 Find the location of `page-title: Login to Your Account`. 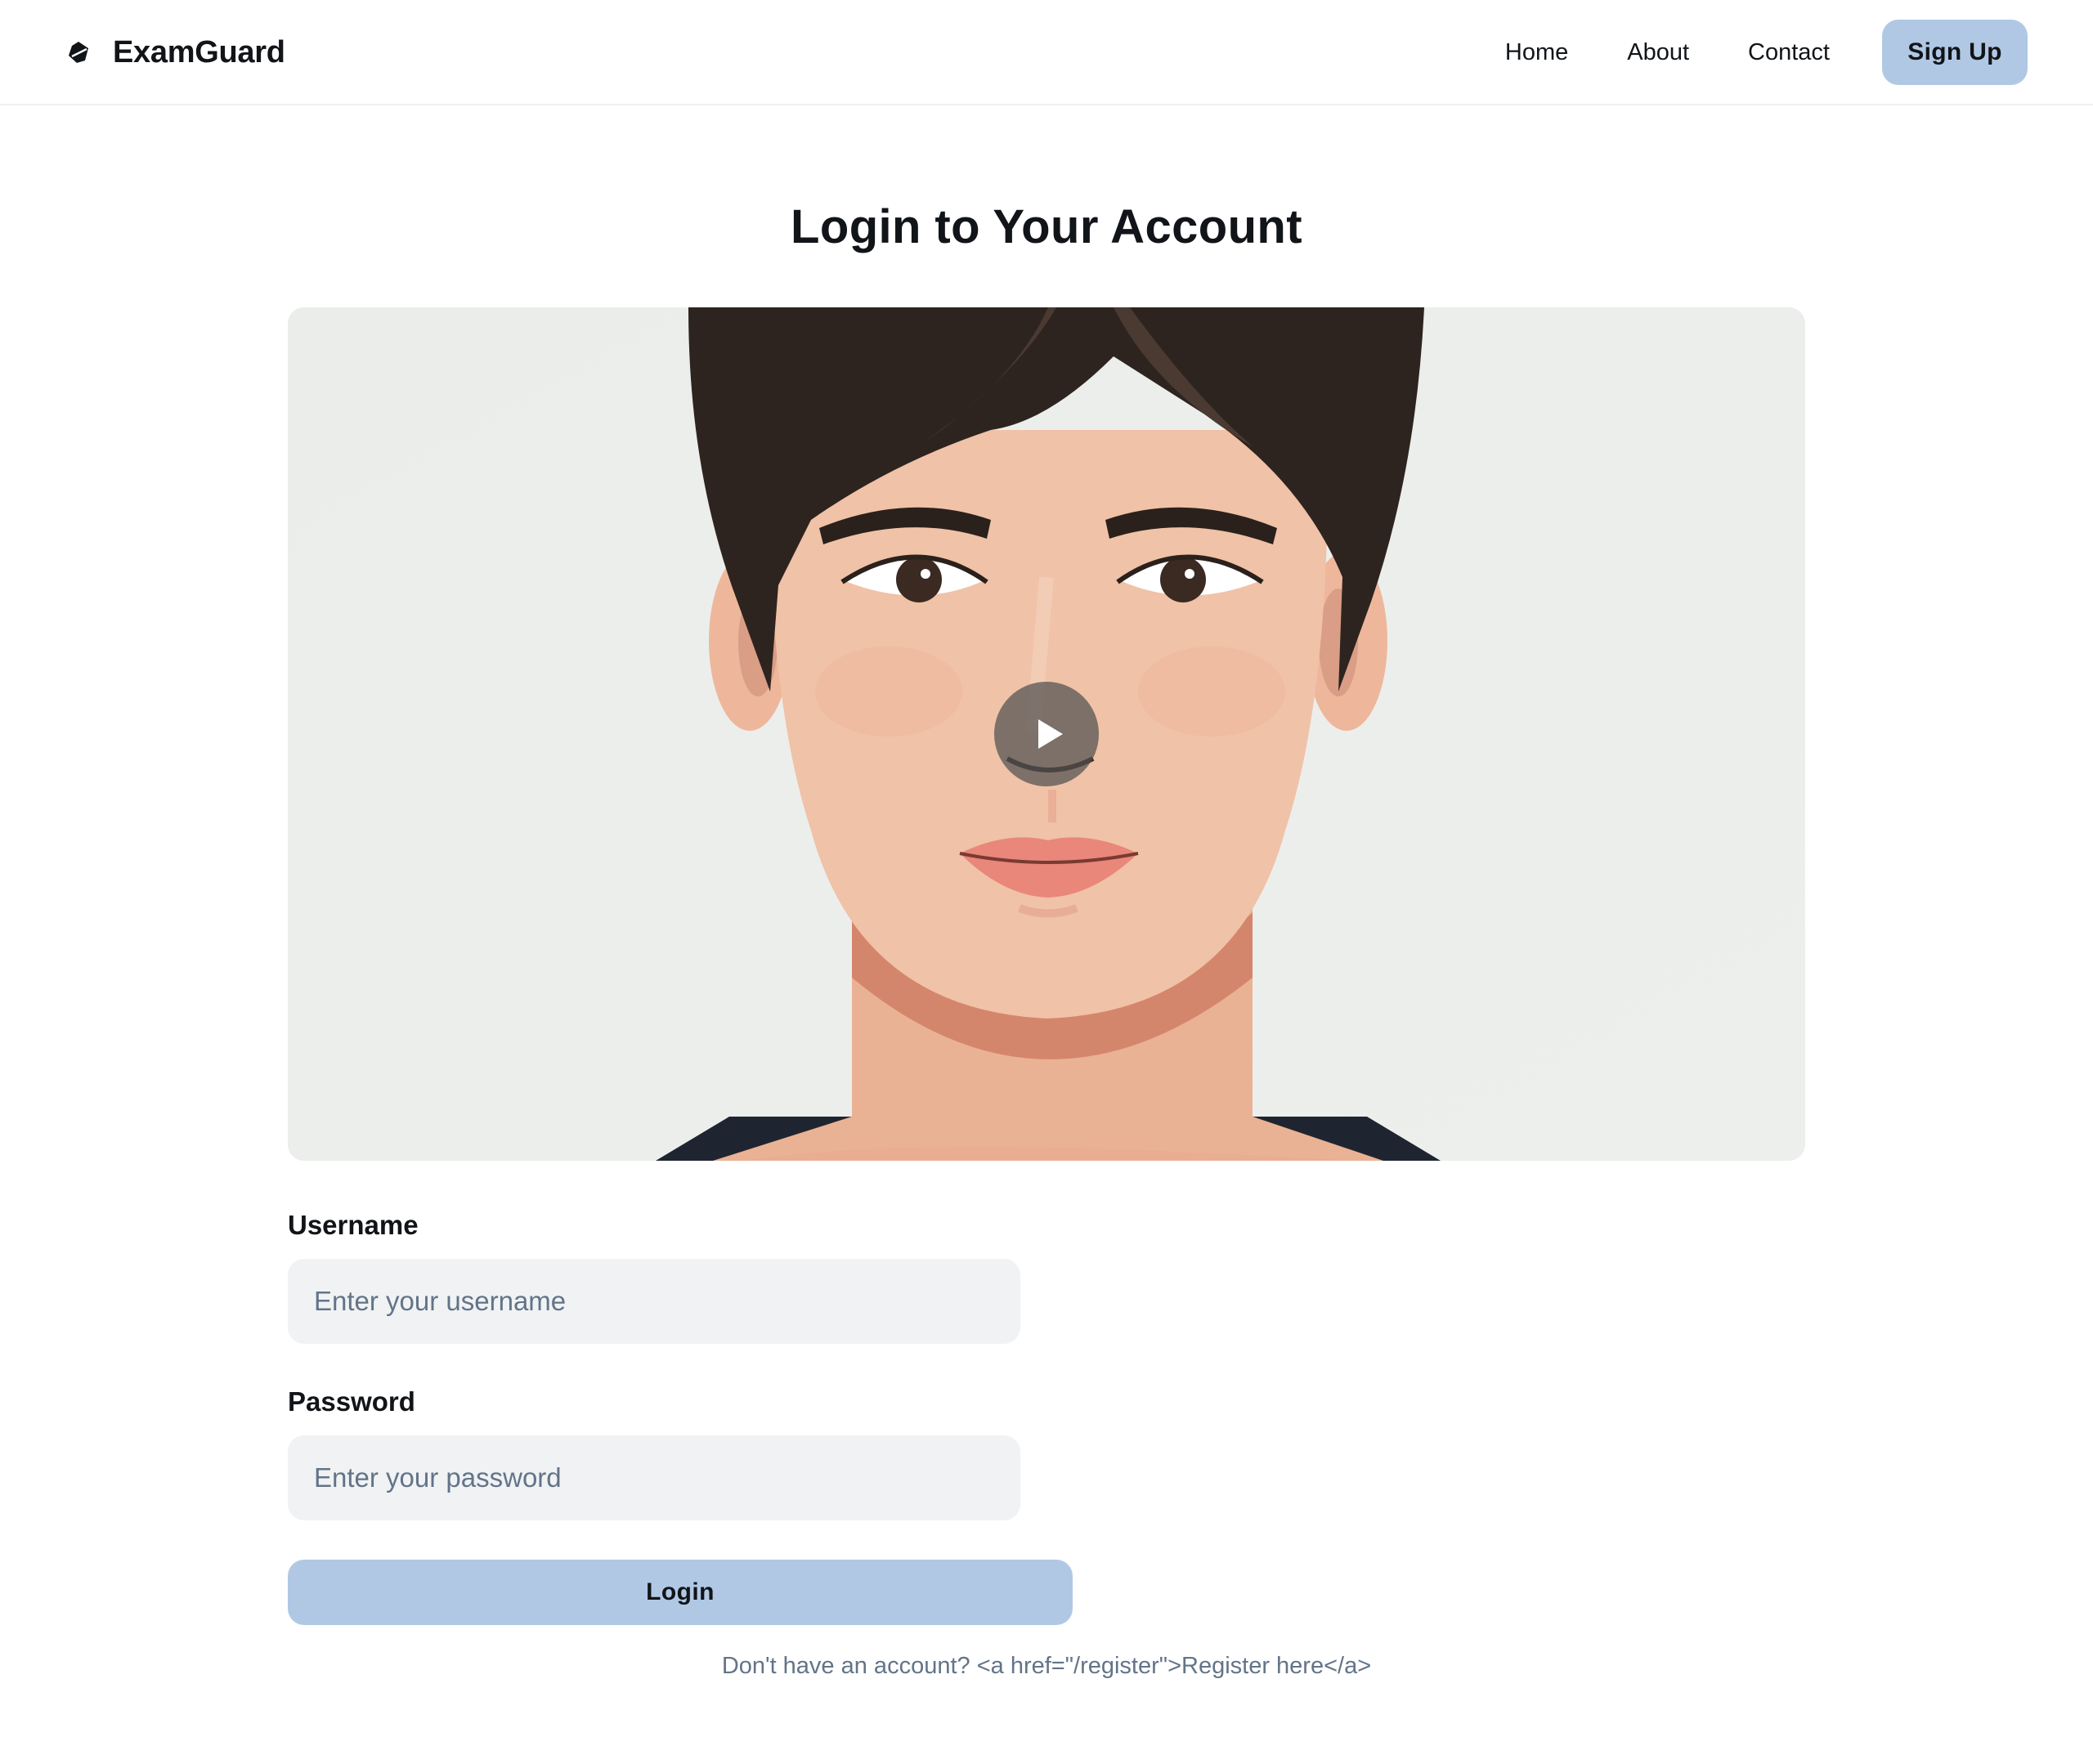

page-title: Login to Your Account is located at coordinates (1046, 227).